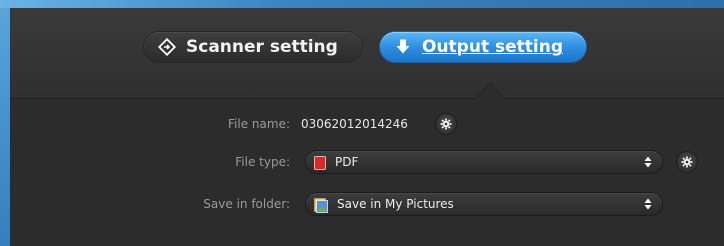 The height and width of the screenshot is (246, 724). Describe the element at coordinates (354, 124) in the screenshot. I see `file-name-value: 03062012014246` at that location.